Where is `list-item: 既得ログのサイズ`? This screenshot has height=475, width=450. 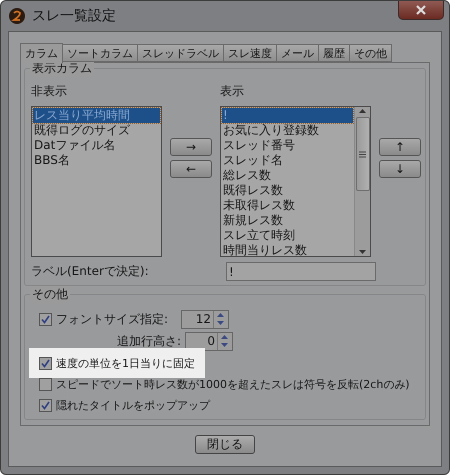
list-item: 既得ログのサイズ is located at coordinates (96, 130).